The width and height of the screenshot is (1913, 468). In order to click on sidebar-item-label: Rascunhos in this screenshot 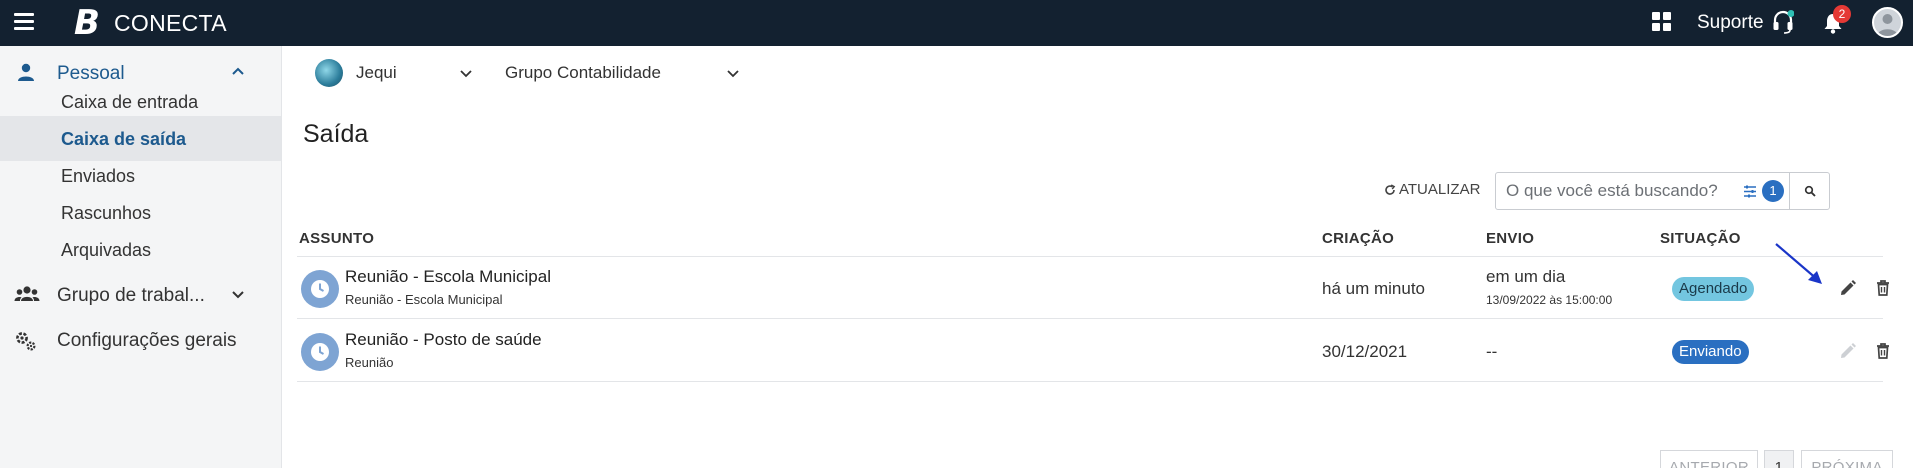, I will do `click(106, 213)`.